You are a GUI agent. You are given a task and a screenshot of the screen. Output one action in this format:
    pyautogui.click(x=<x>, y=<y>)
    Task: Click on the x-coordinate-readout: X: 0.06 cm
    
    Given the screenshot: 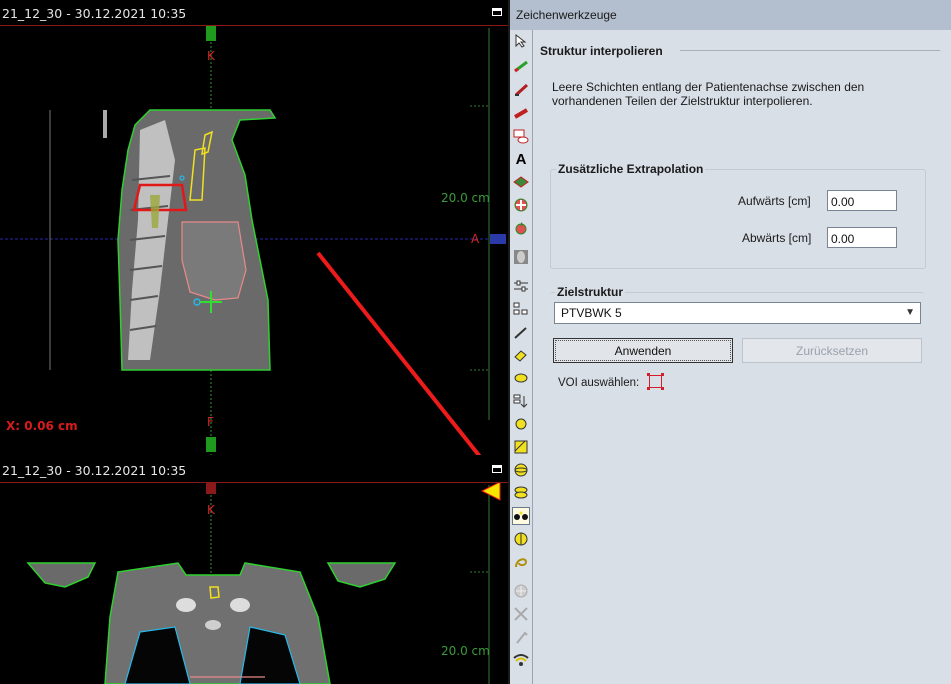 What is the action you would take?
    pyautogui.click(x=42, y=426)
    